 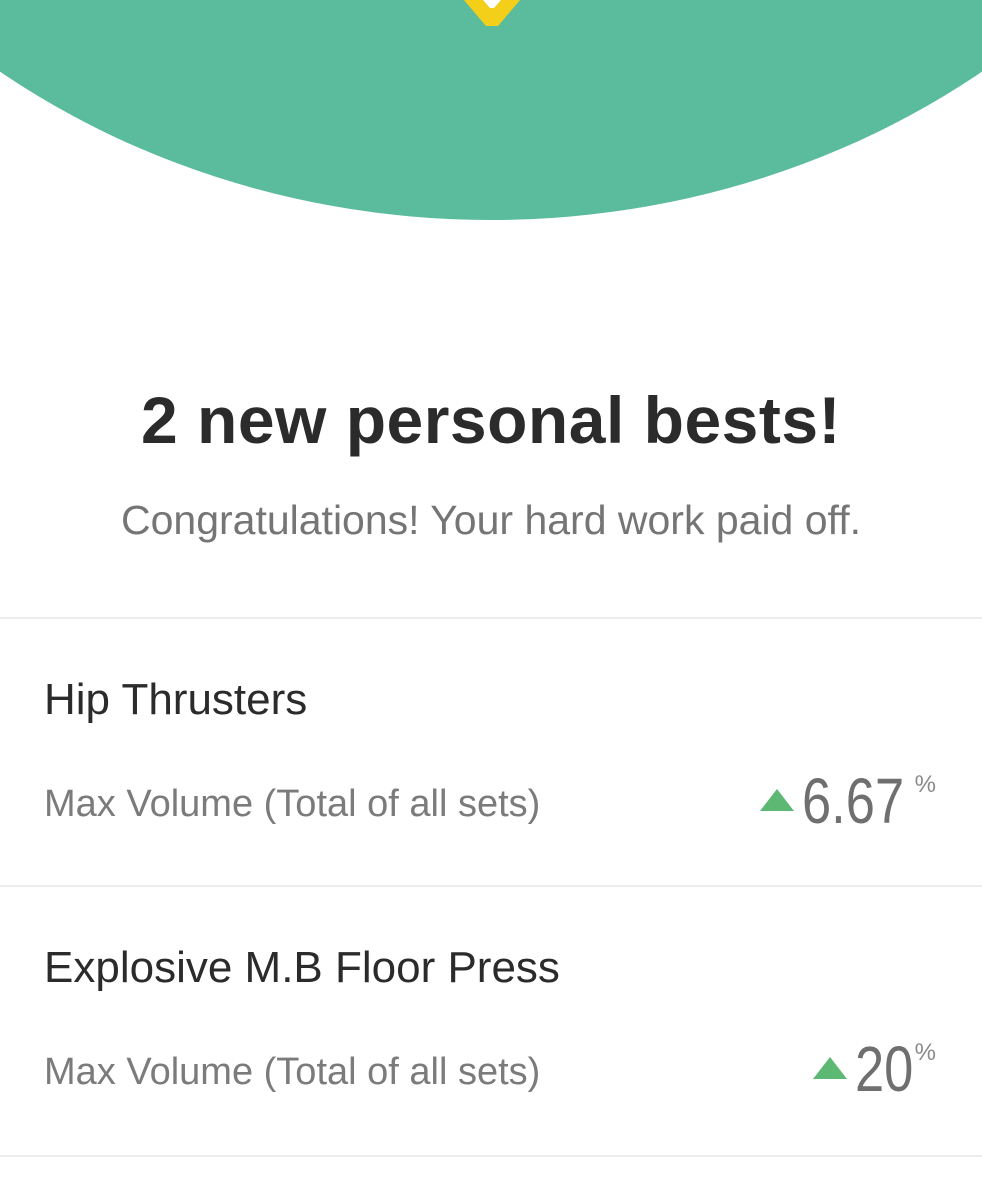 What do you see at coordinates (491, 420) in the screenshot?
I see `page-title: 2 new personal bests!` at bounding box center [491, 420].